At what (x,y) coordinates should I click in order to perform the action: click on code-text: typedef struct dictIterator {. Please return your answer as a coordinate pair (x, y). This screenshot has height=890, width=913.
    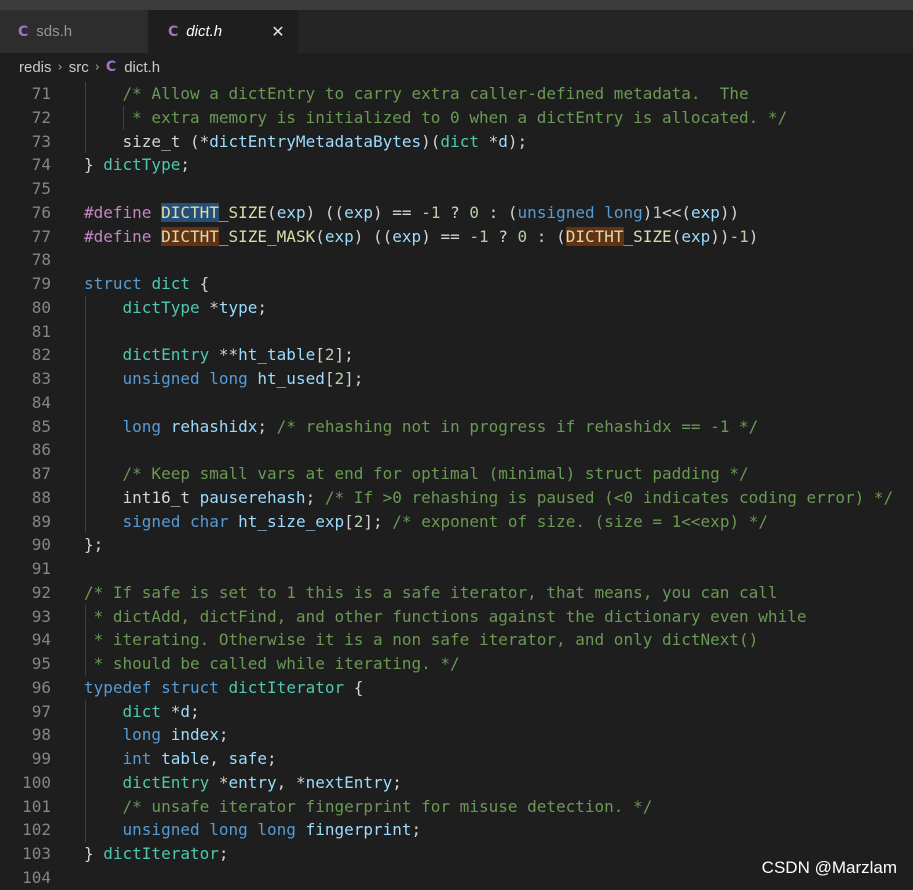
    Looking at the image, I should click on (224, 687).